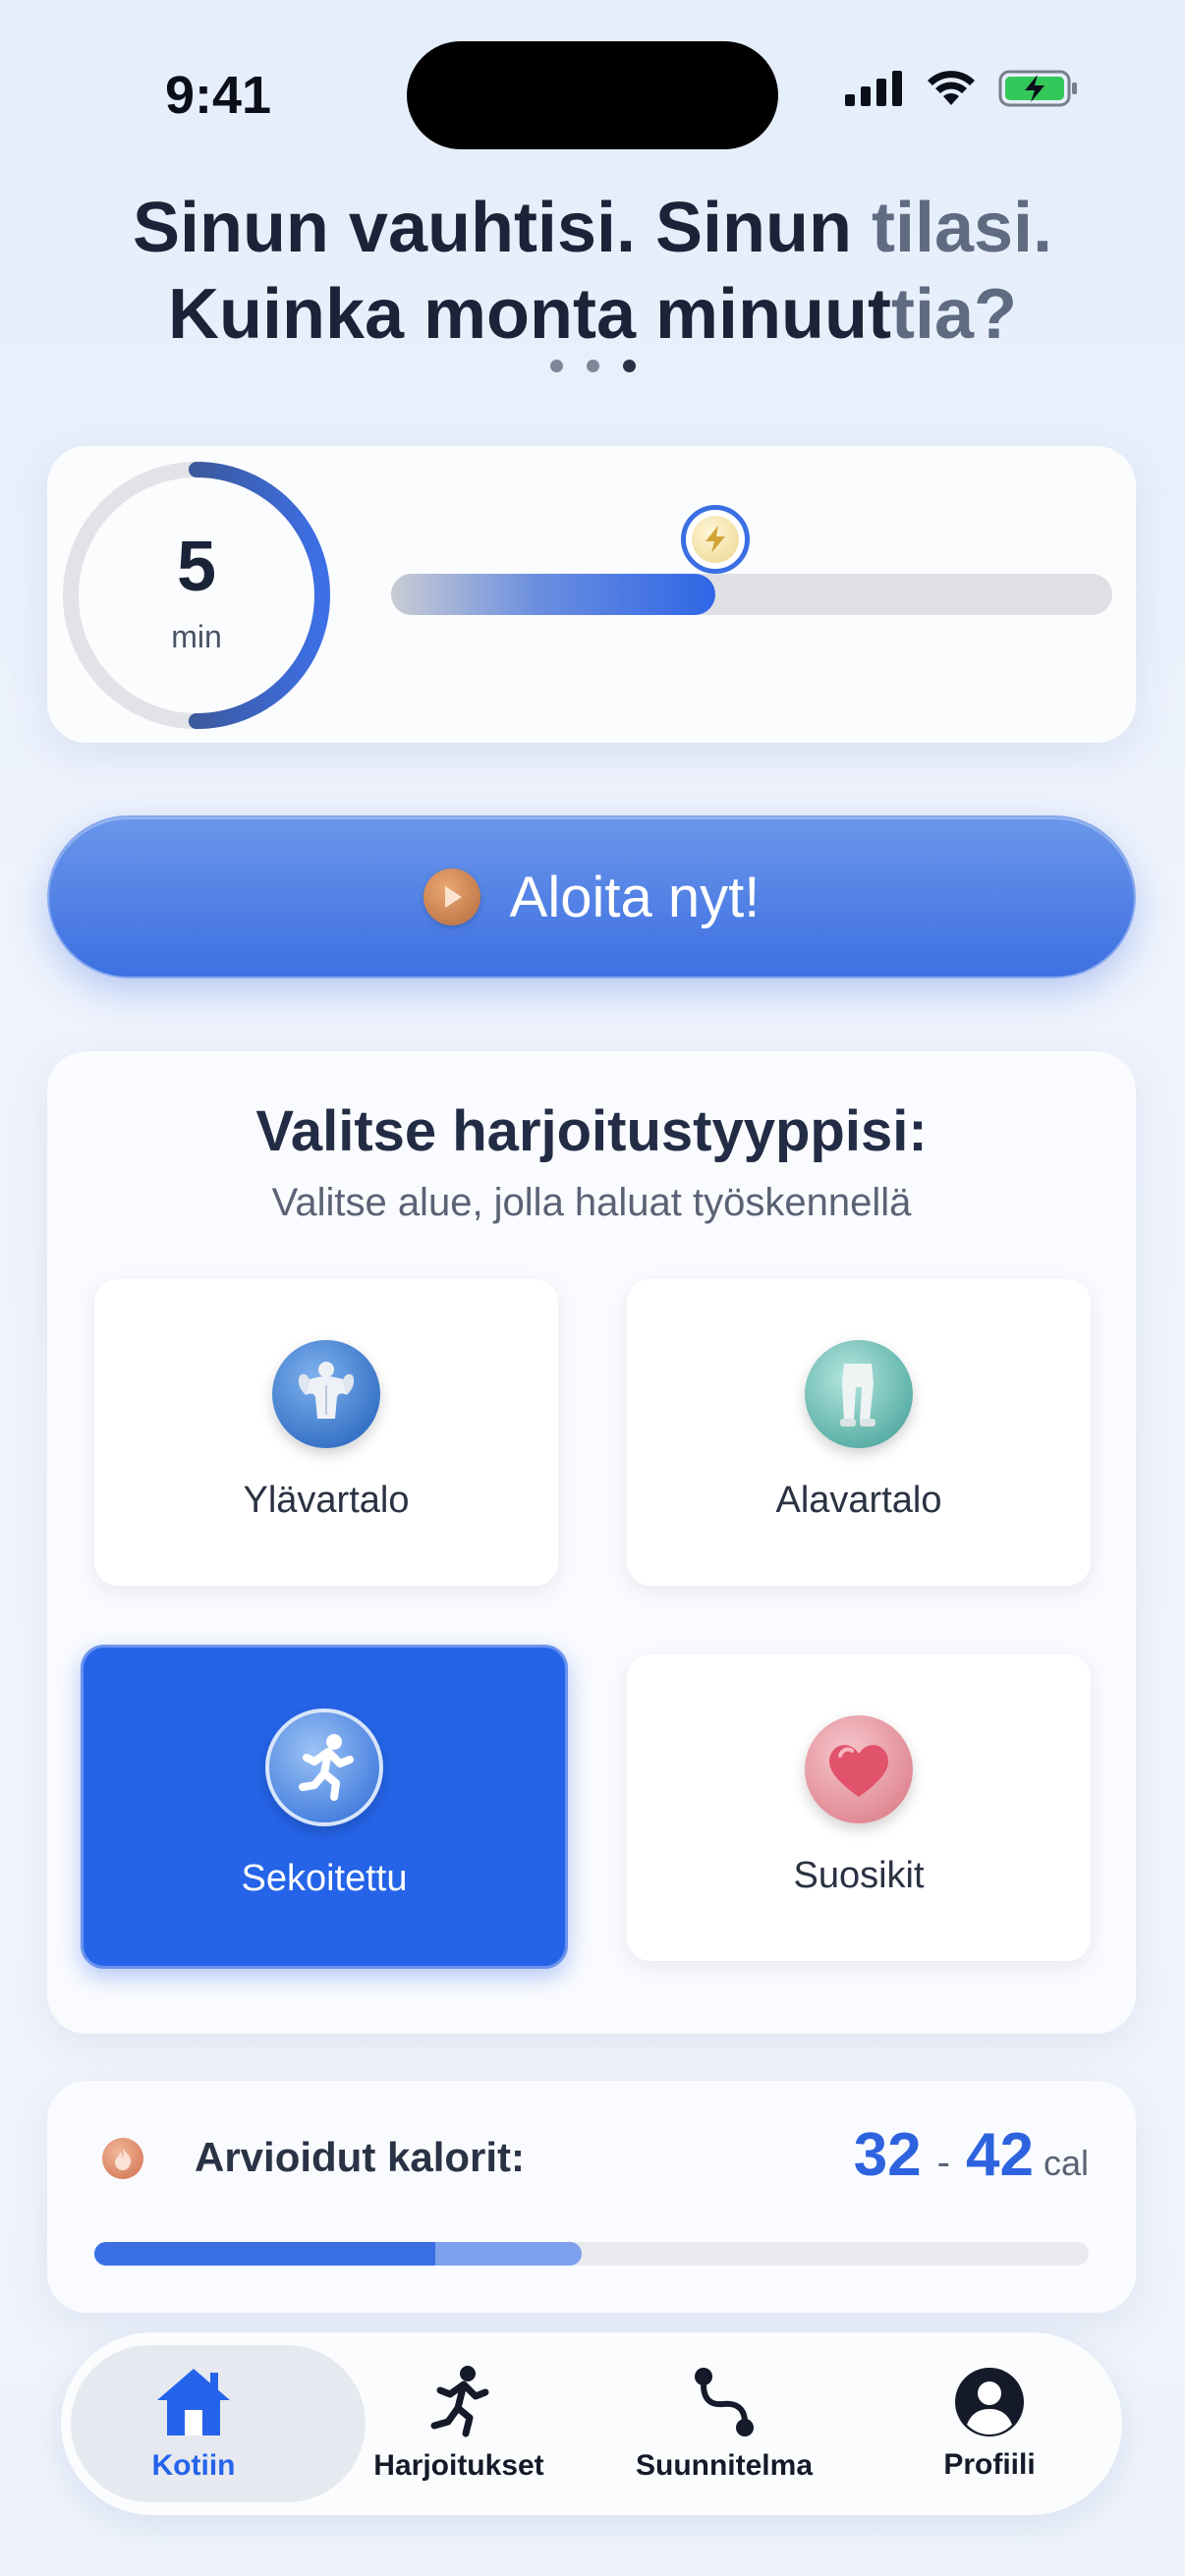 This screenshot has width=1185, height=2576. I want to click on tab-label: Kotiin, so click(194, 2465).